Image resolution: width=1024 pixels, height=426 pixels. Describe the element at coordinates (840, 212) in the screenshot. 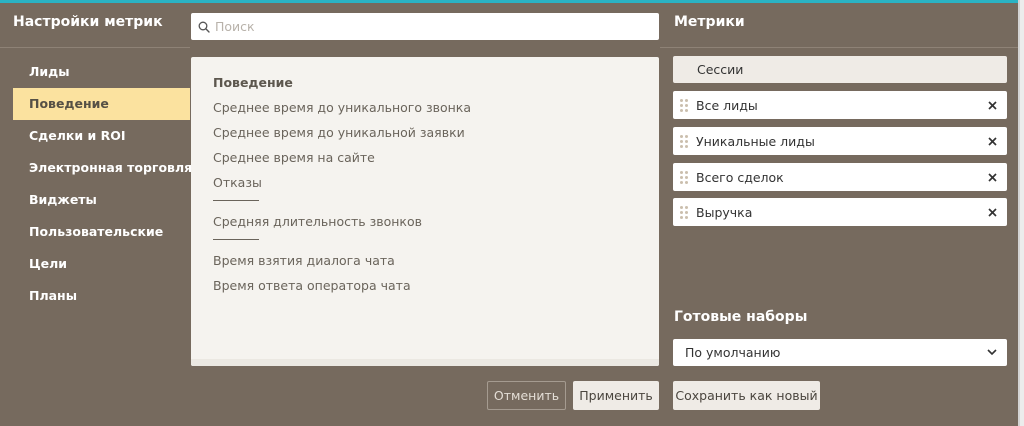

I see `selected-metric-chip: Выручка` at that location.